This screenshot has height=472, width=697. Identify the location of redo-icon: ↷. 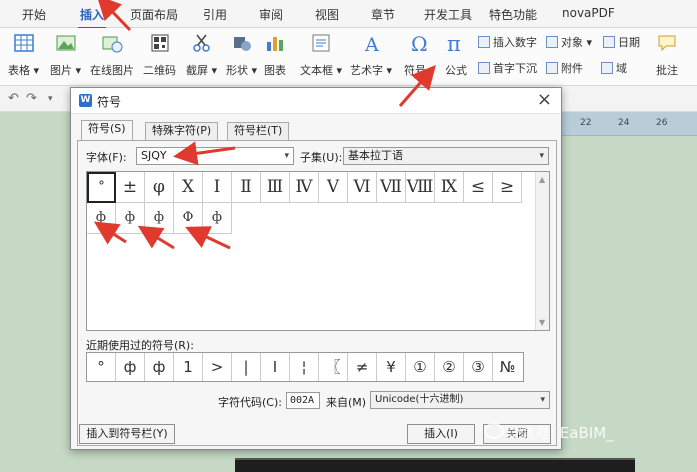
(31, 98).